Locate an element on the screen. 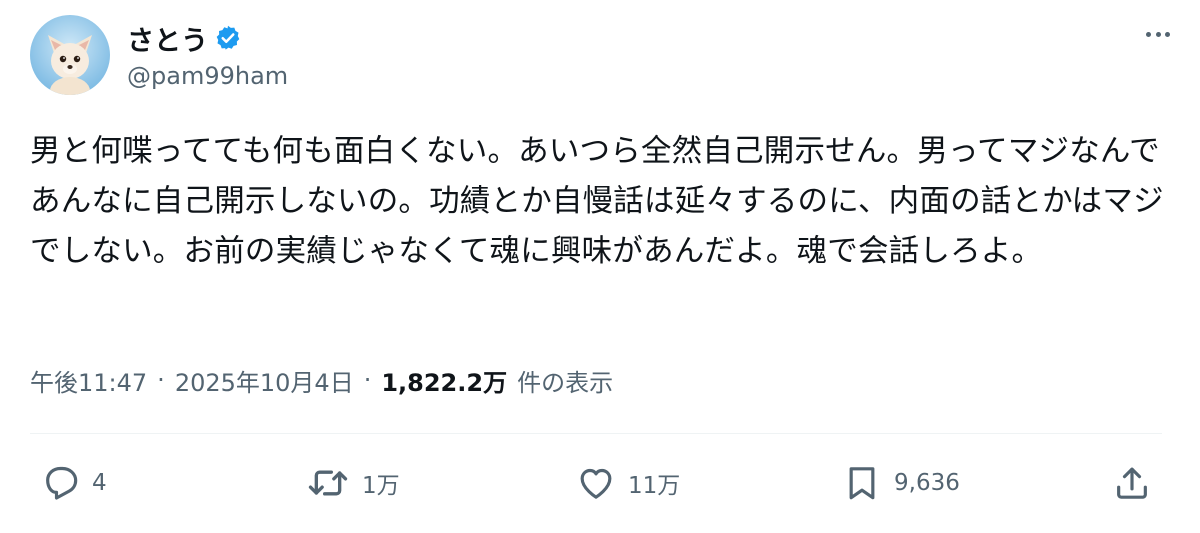 This screenshot has width=1200, height=533. bookmark-button: 9,636 is located at coordinates (901, 483).